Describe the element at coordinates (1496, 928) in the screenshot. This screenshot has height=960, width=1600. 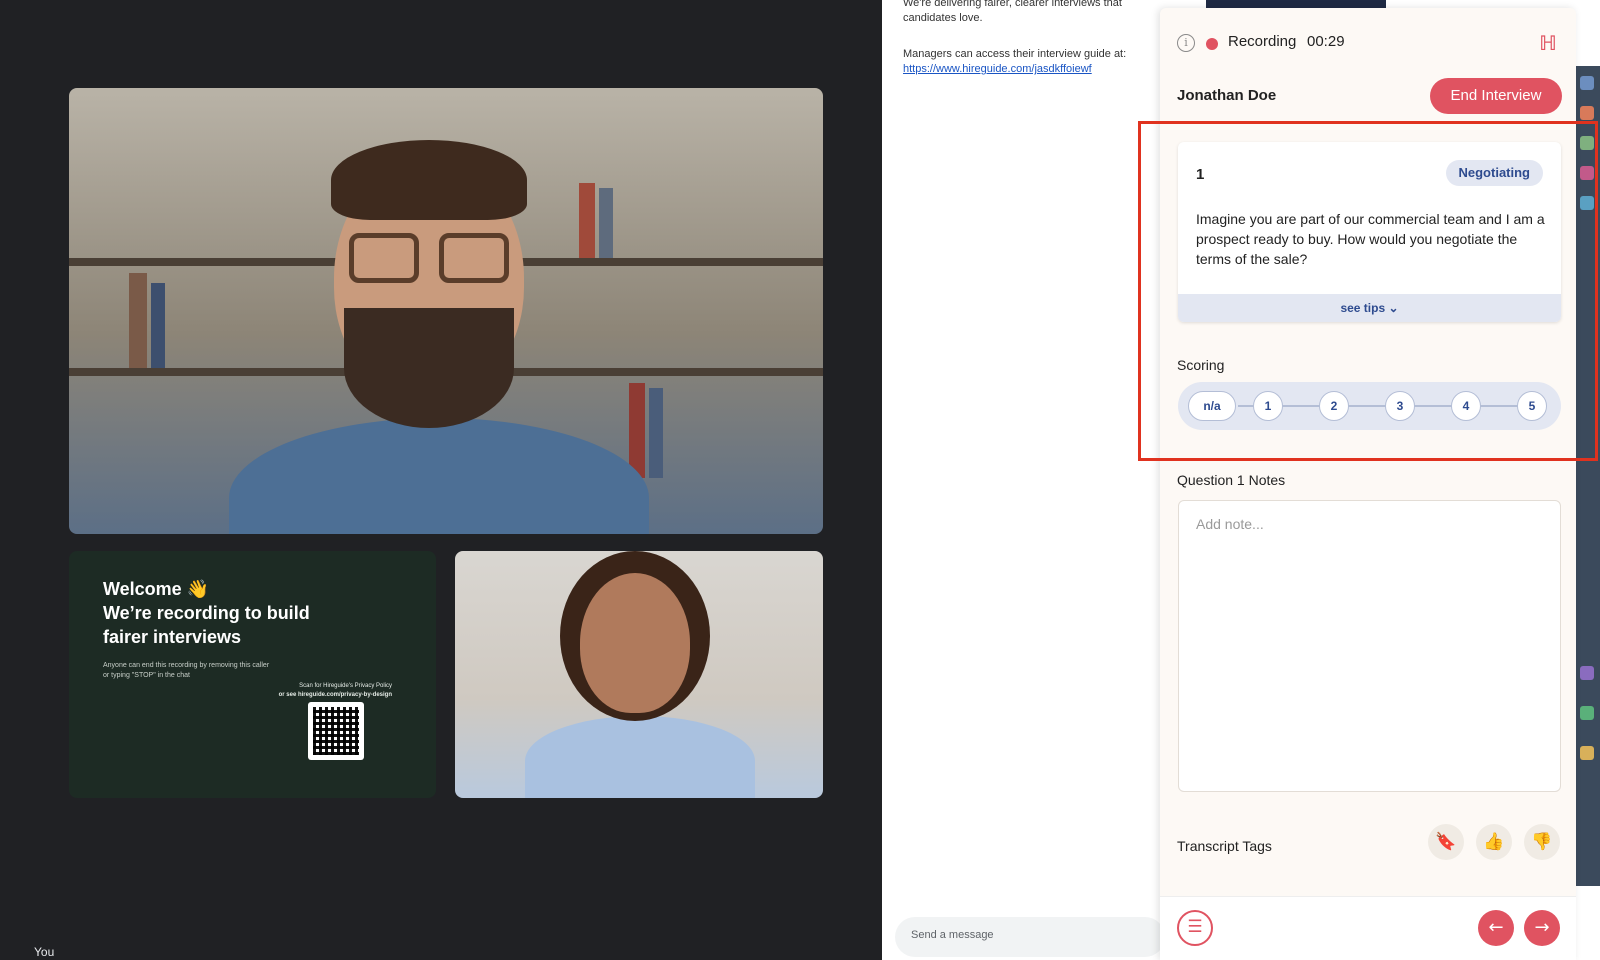
I see `previous-question-button: ←` at that location.